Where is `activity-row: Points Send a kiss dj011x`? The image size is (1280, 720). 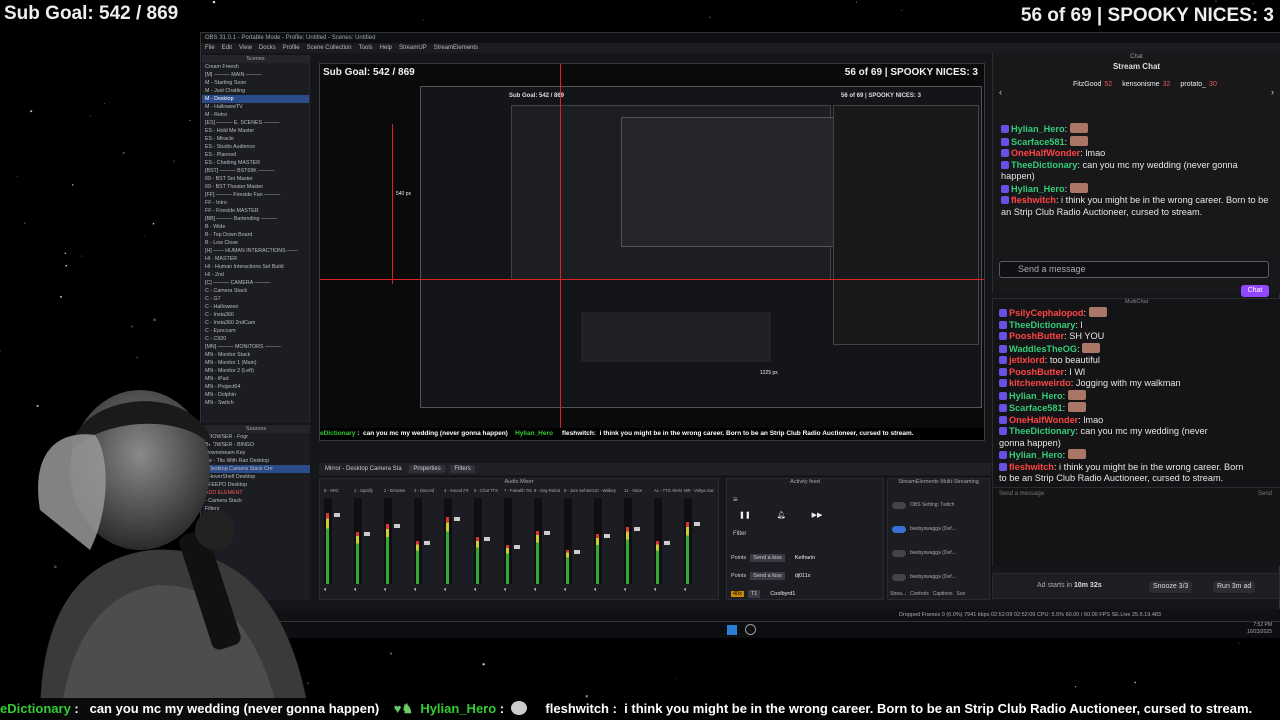
activity-row: Points Send a kiss dj011x is located at coordinates (806, 576).